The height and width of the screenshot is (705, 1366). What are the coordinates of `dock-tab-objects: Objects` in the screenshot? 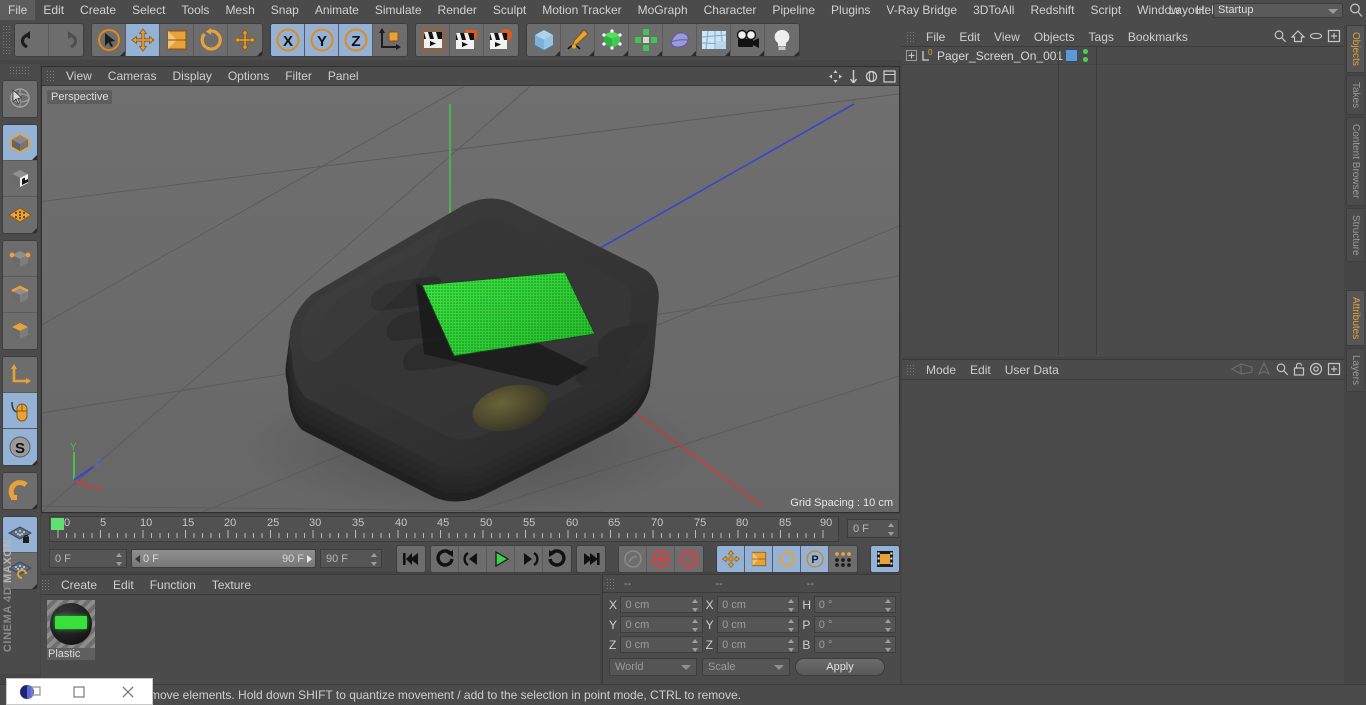 It's located at (1355, 49).